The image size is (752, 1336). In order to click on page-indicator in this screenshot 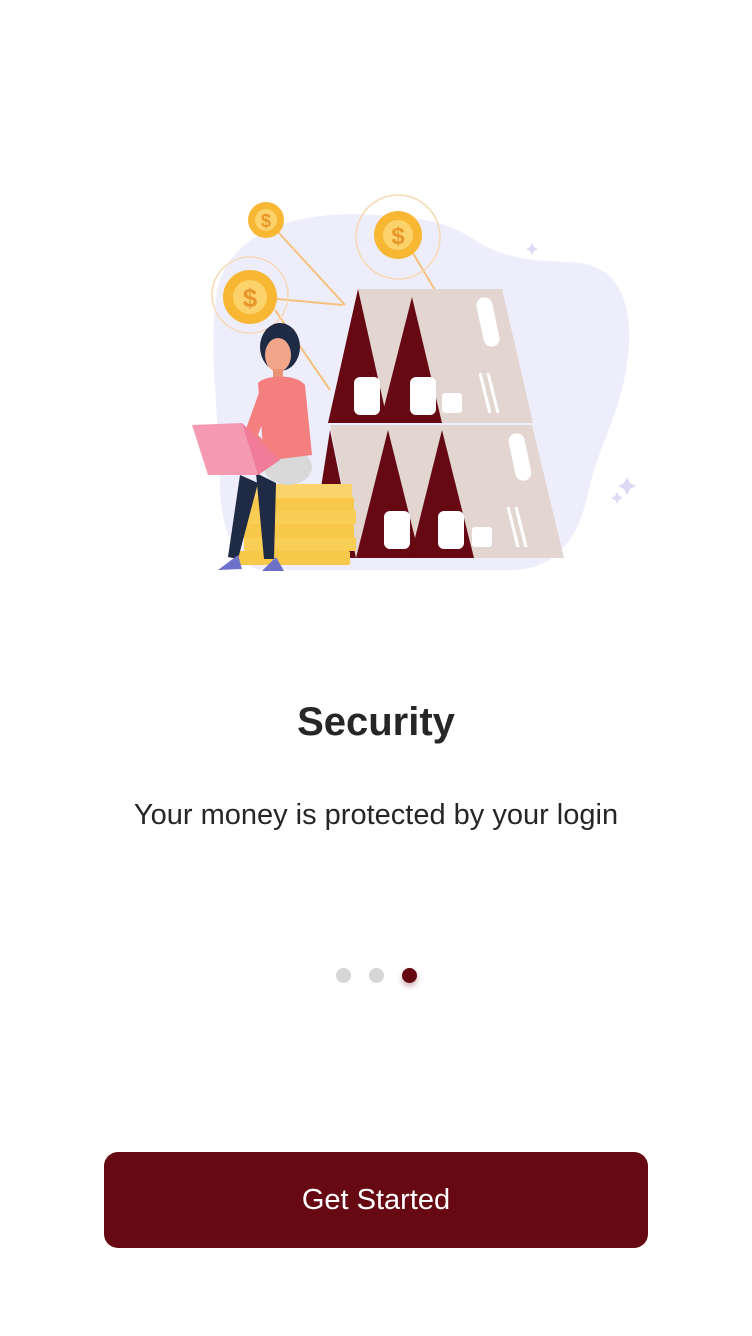, I will do `click(376, 975)`.